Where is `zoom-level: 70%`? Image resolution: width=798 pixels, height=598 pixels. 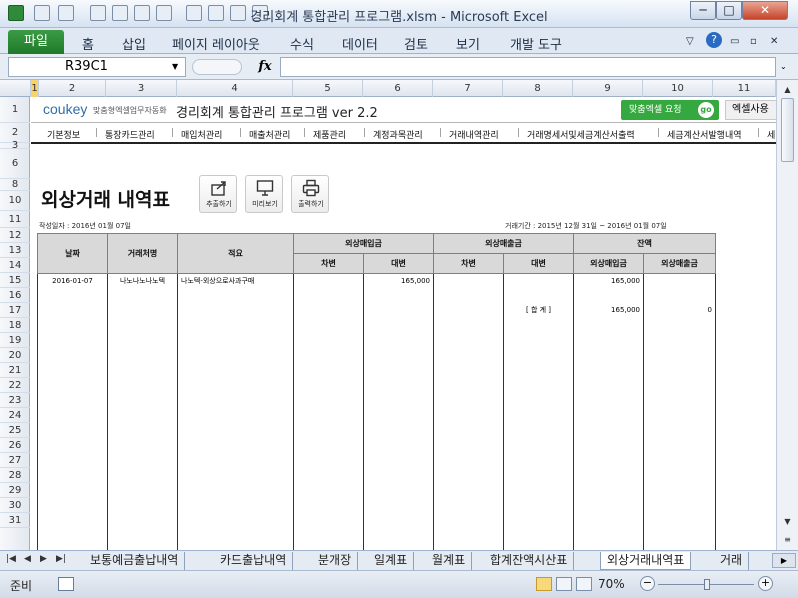 zoom-level: 70% is located at coordinates (611, 584).